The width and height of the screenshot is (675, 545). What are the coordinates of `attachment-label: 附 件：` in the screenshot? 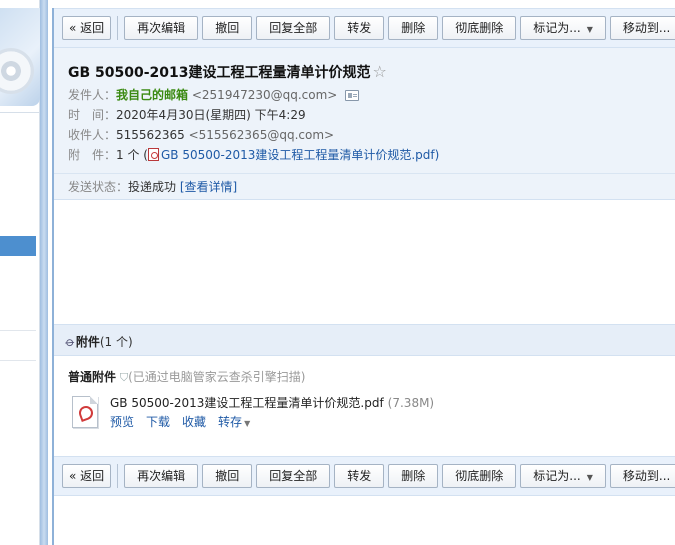 It's located at (92, 155).